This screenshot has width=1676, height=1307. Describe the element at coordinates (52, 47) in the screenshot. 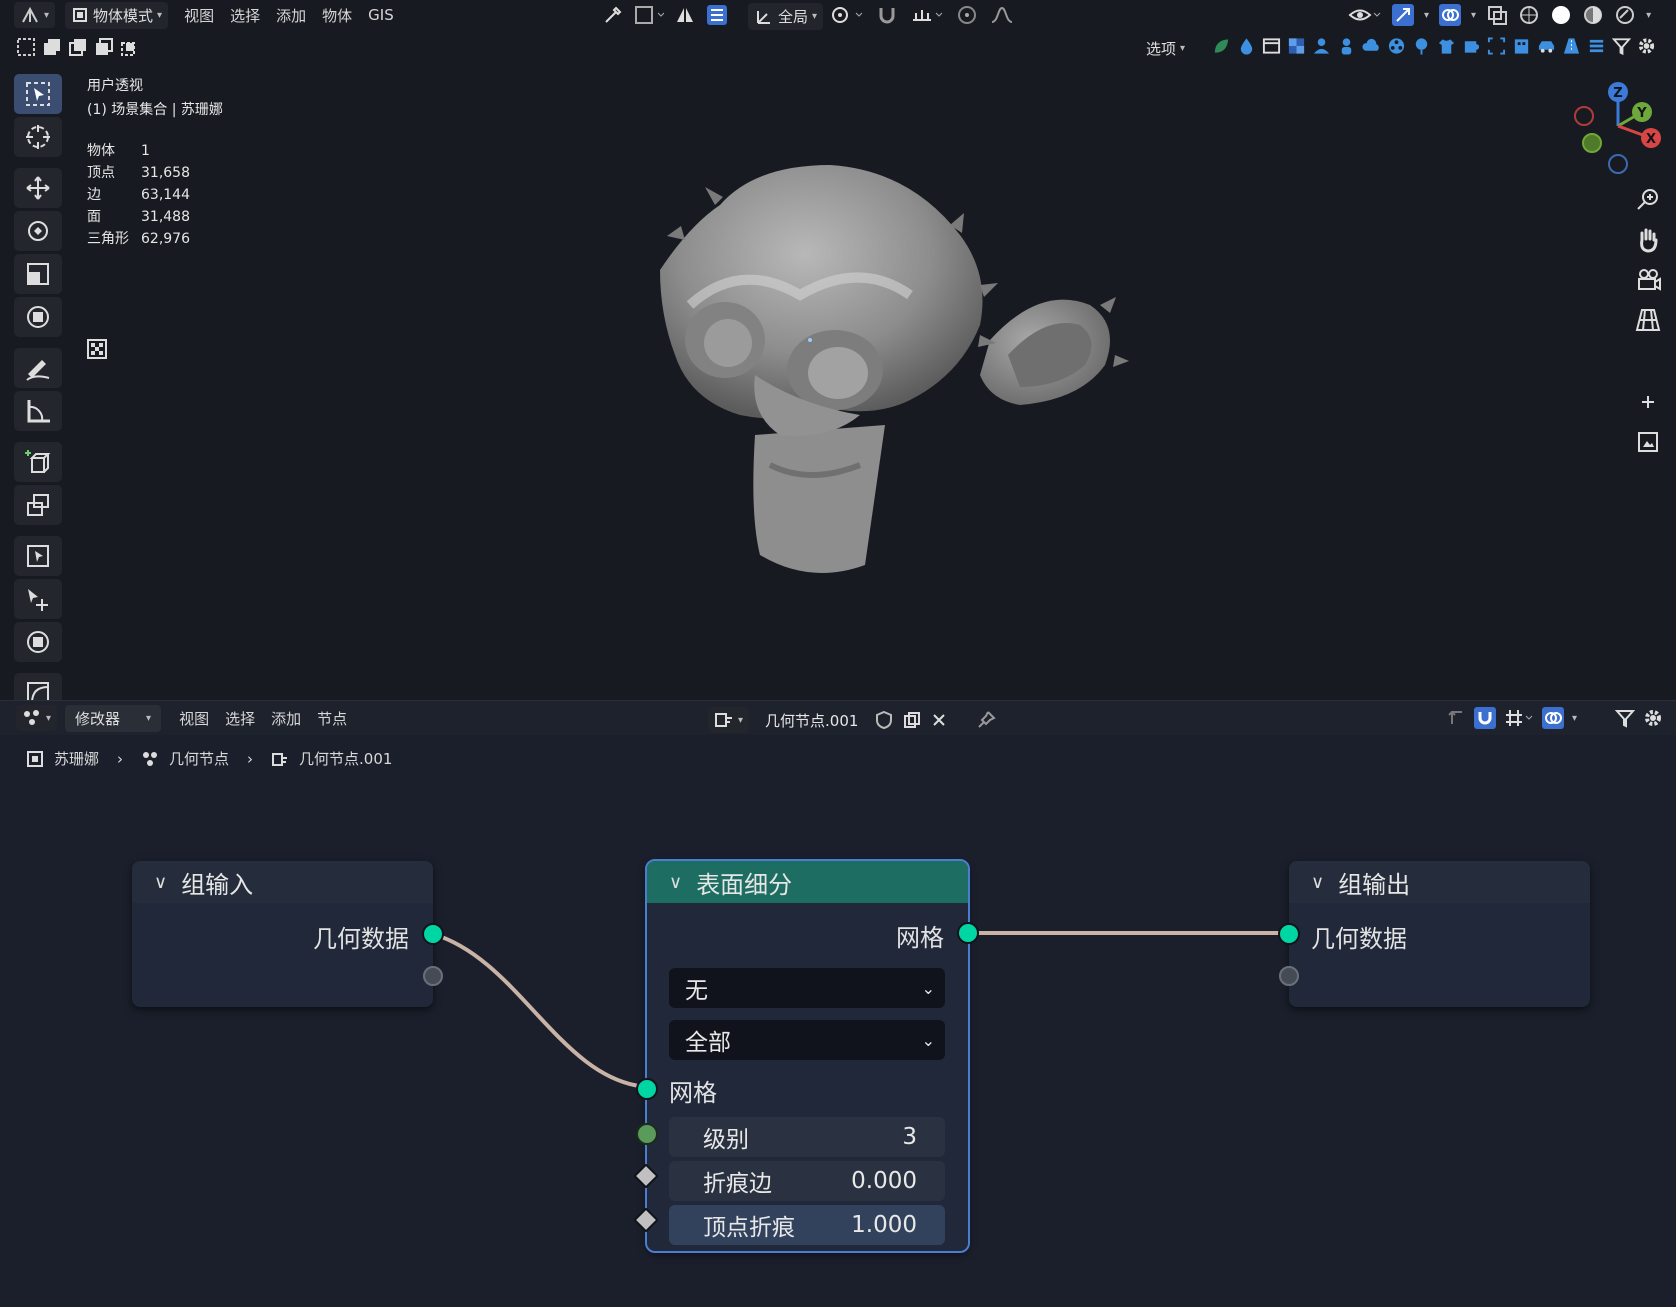

I see `select-extend-icon` at that location.